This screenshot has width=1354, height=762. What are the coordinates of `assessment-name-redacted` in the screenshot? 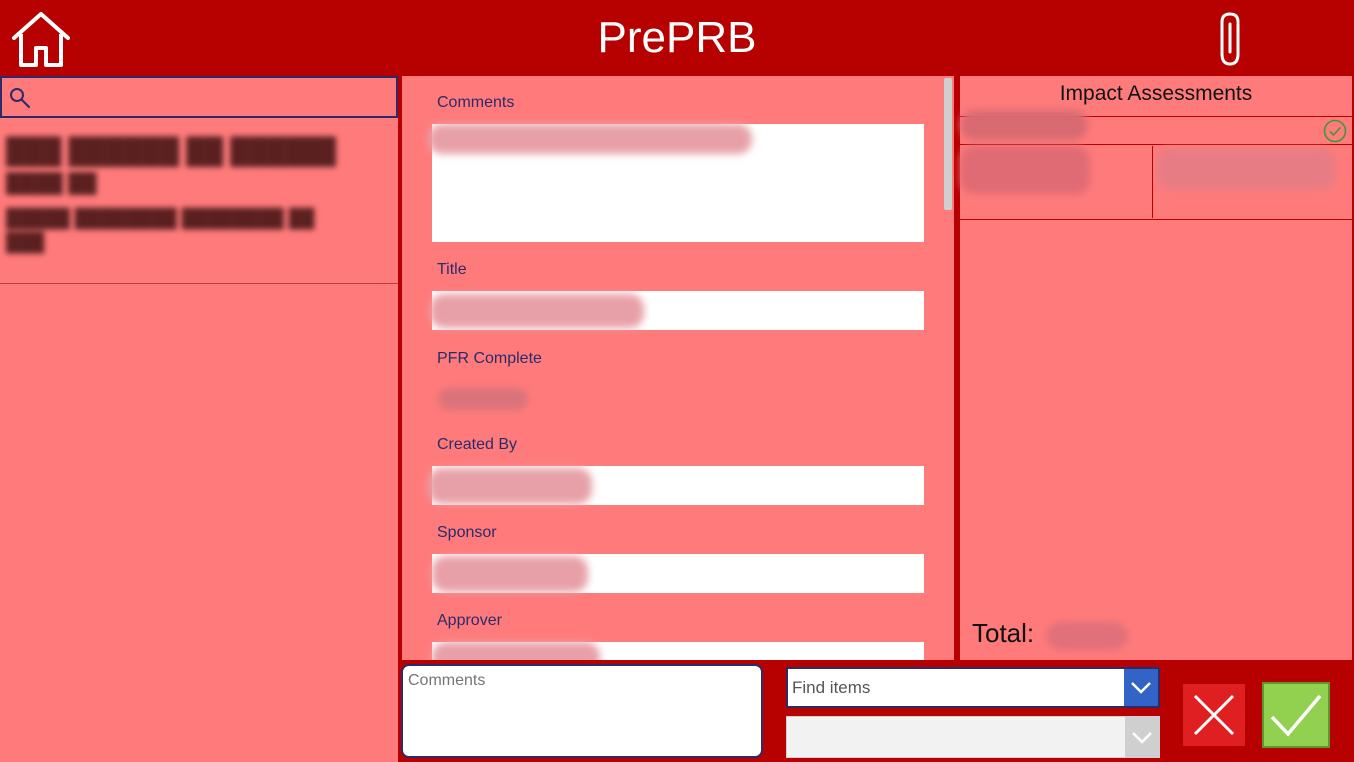 It's located at (1024, 125).